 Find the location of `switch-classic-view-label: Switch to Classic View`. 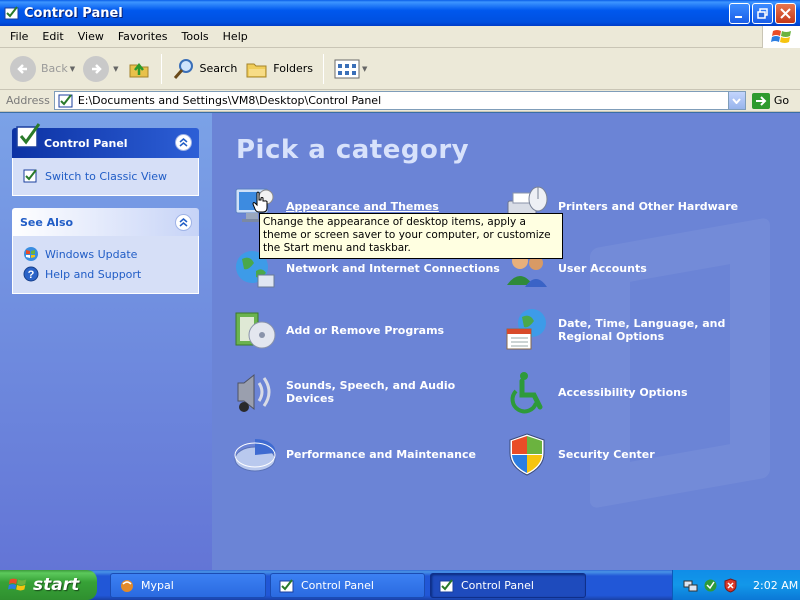

switch-classic-view-label: Switch to Classic View is located at coordinates (106, 176).